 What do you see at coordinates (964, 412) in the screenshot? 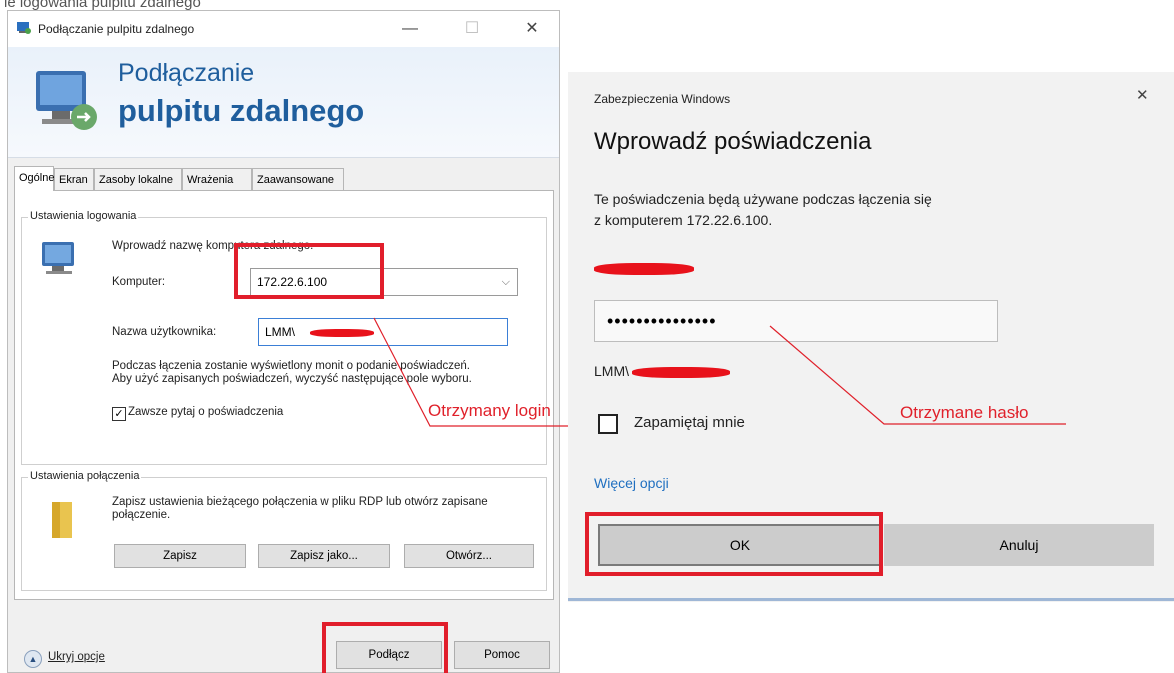
I see `password-note: Otrzymane hasło` at bounding box center [964, 412].